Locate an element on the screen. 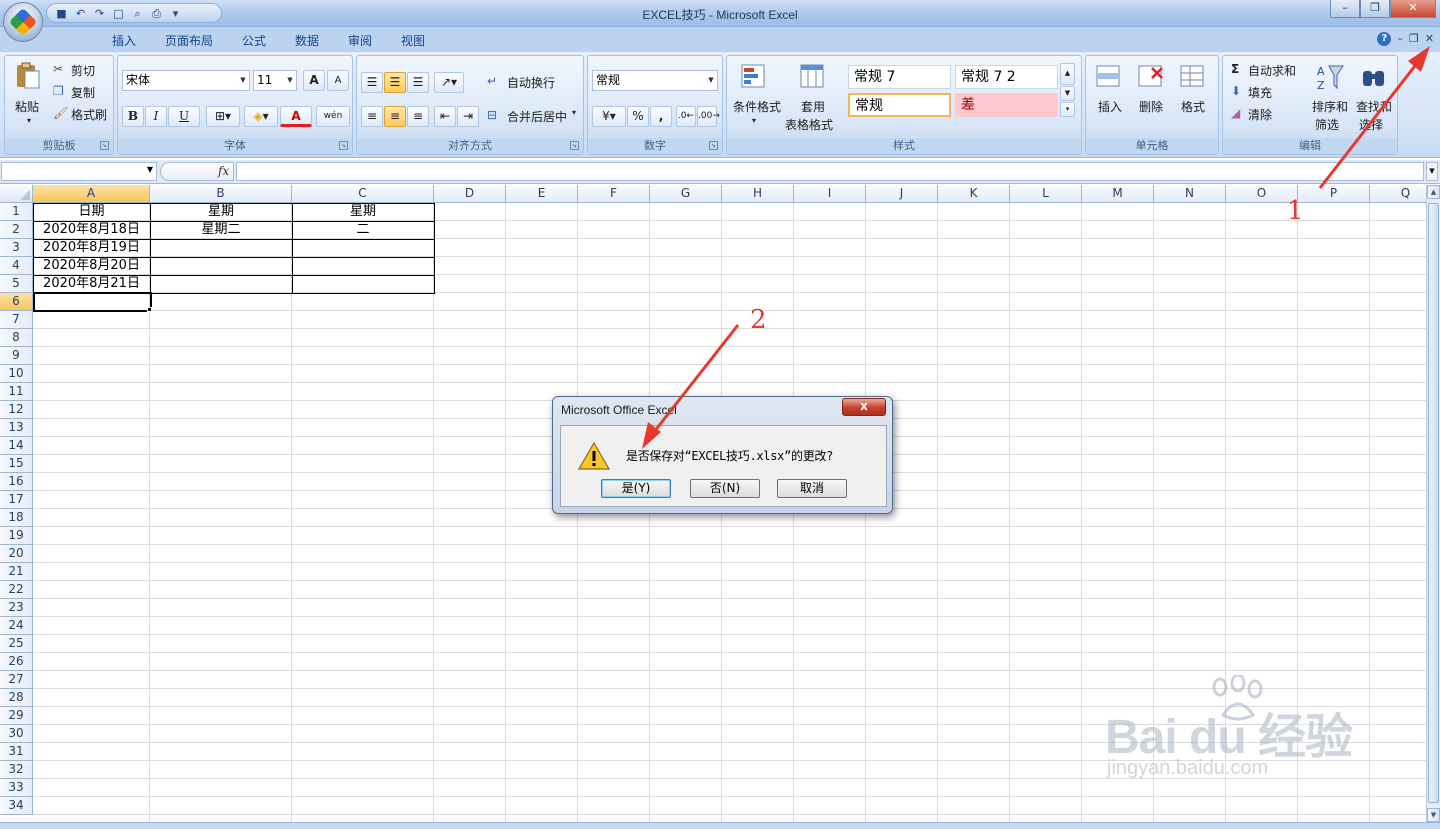  cell-c5 is located at coordinates (363, 284).